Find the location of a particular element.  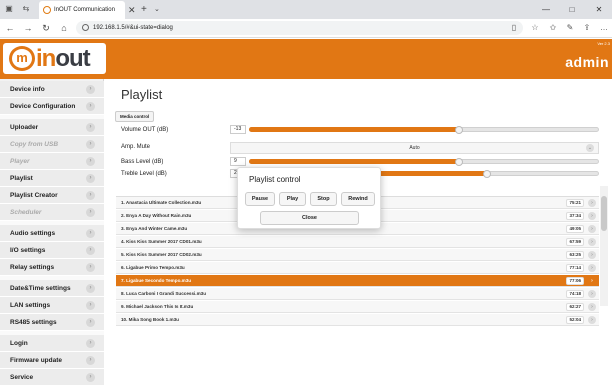

pause-button: Pause is located at coordinates (260, 199).